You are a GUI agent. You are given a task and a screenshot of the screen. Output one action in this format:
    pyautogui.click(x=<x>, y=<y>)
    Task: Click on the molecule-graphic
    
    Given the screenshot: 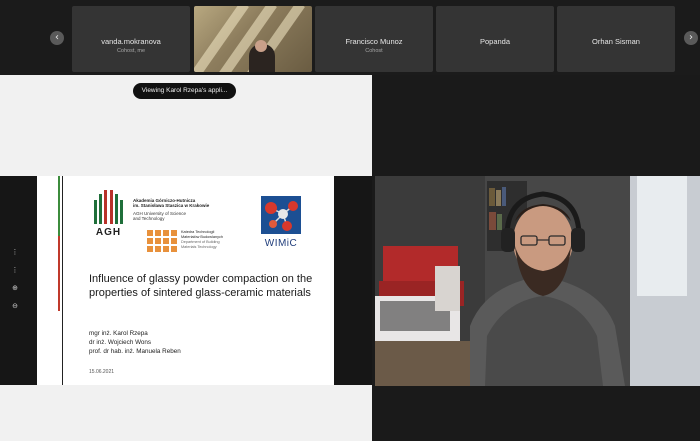 What is the action you would take?
    pyautogui.click(x=281, y=216)
    